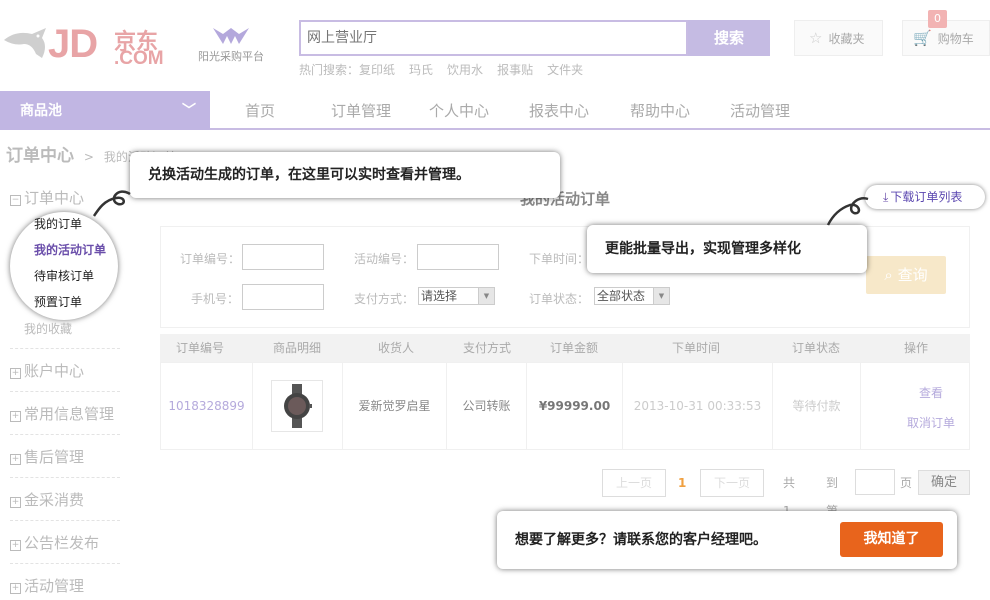 This screenshot has height=600, width=990. Describe the element at coordinates (732, 483) in the screenshot. I see `next-page-button: 下一页` at that location.